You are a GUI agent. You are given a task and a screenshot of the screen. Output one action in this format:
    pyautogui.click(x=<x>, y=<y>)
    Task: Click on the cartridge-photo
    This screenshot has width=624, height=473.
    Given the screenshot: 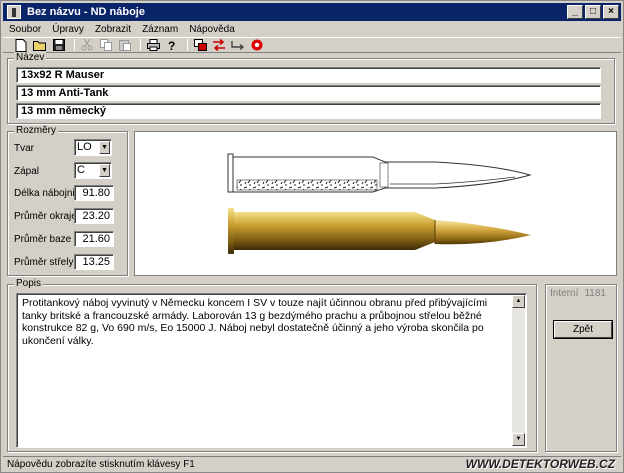 What is the action you would take?
    pyautogui.click(x=379, y=231)
    